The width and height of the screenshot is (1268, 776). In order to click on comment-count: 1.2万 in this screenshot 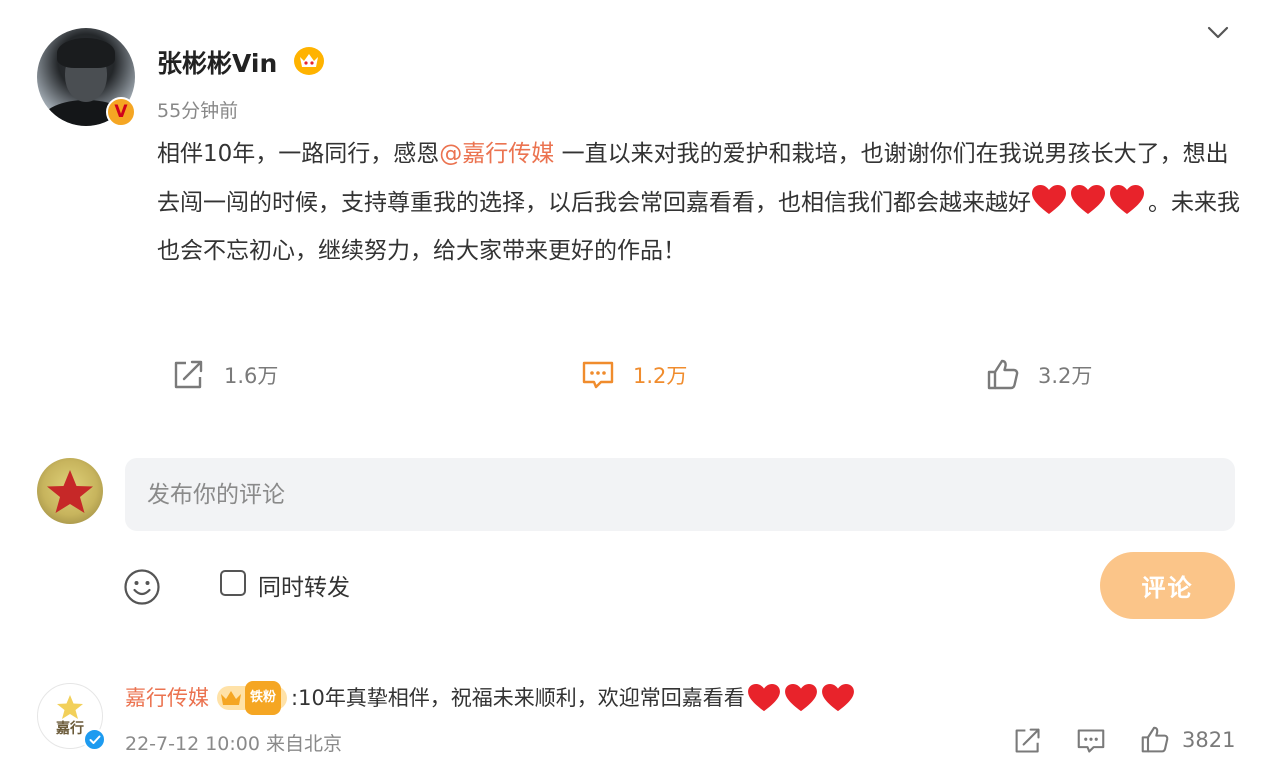, I will do `click(660, 376)`.